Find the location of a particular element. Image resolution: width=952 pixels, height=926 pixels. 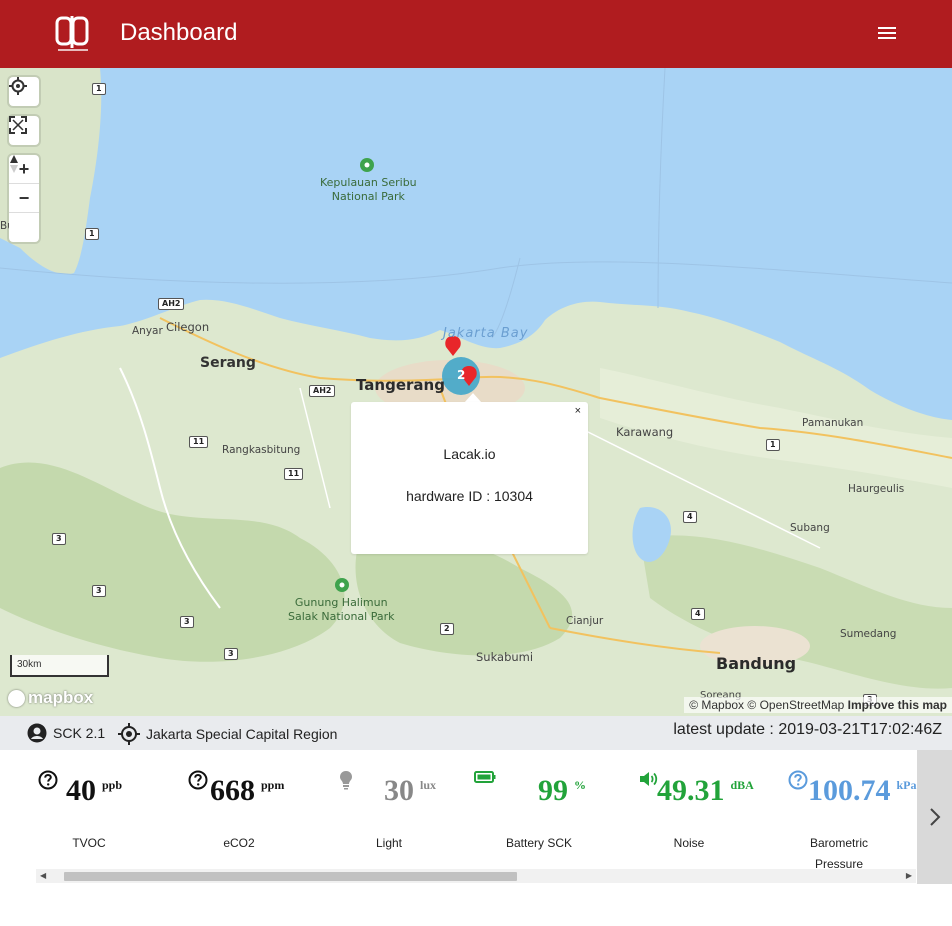

sensor-value: 100.74 kPa is located at coordinates (862, 791).